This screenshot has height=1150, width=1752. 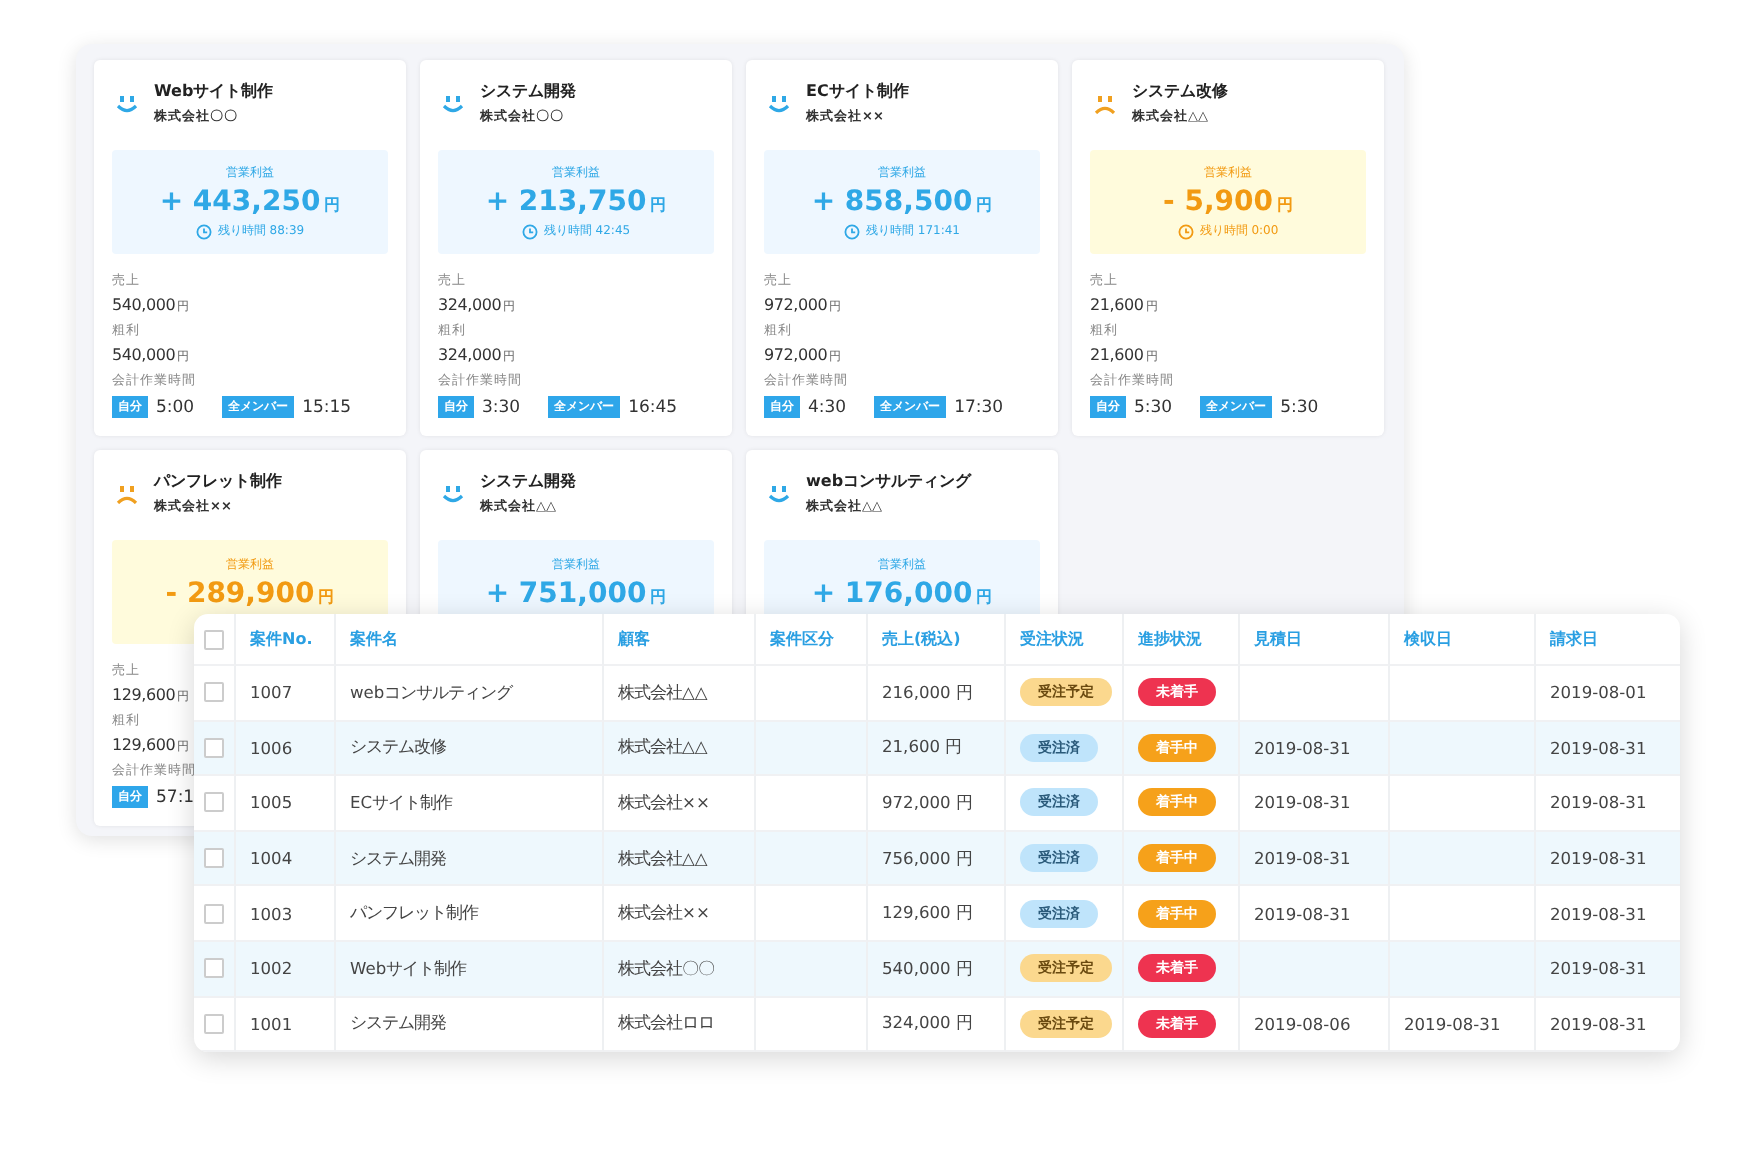 I want to click on profit-amount: + 176,000, so click(x=892, y=593).